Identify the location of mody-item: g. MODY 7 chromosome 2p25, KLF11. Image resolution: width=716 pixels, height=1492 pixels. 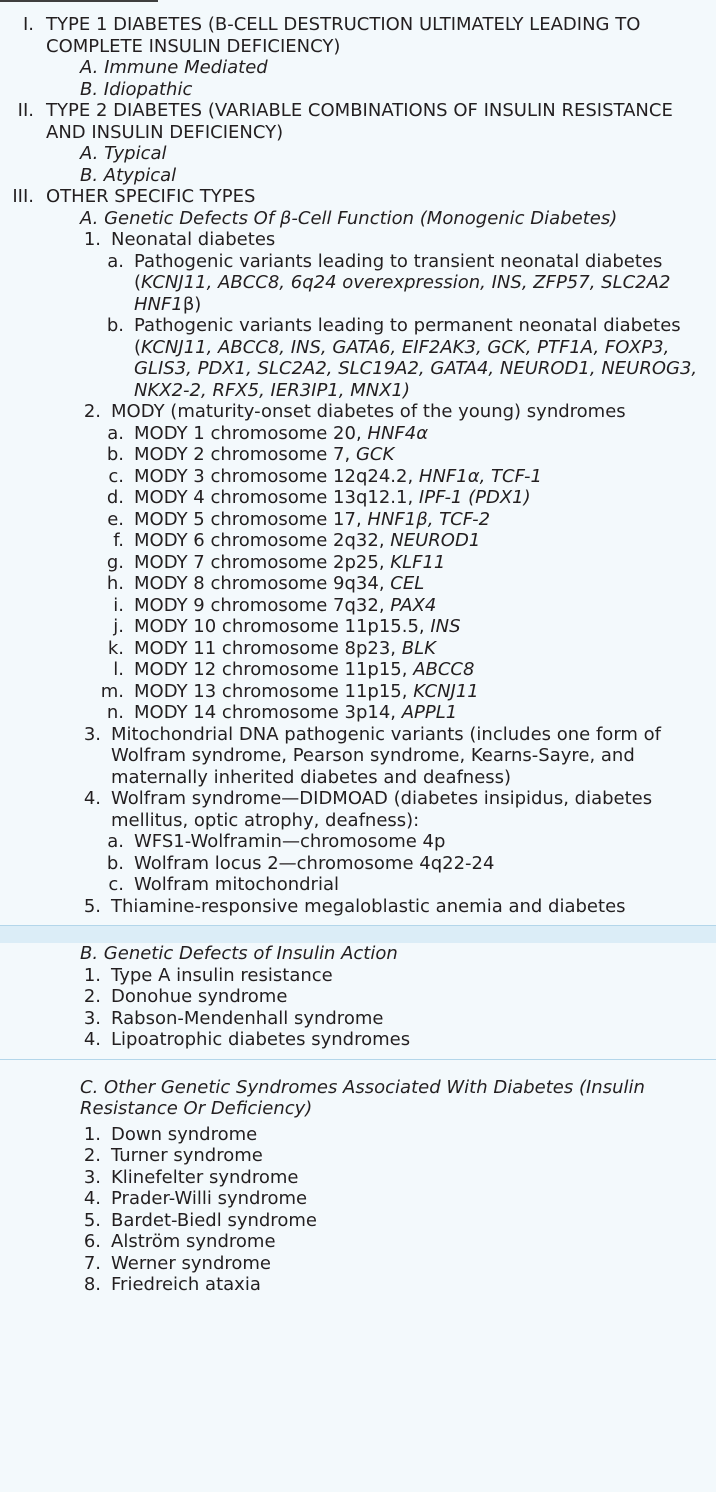
(358, 563).